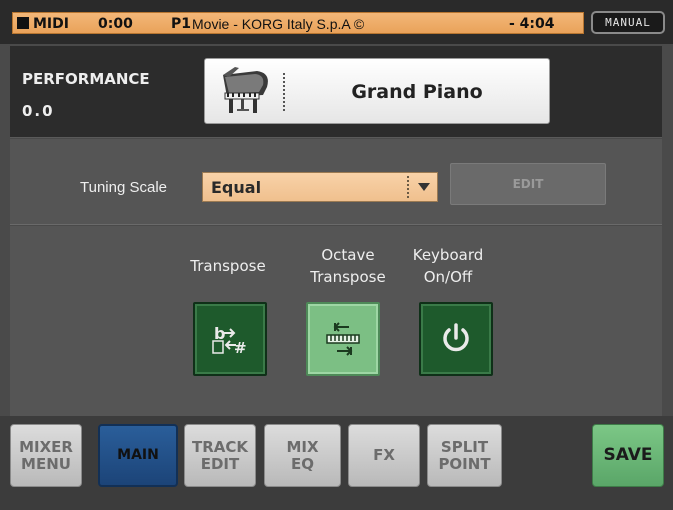 Image resolution: width=673 pixels, height=510 pixels. What do you see at coordinates (628, 22) in the screenshot?
I see `manual-button: MANUAL` at bounding box center [628, 22].